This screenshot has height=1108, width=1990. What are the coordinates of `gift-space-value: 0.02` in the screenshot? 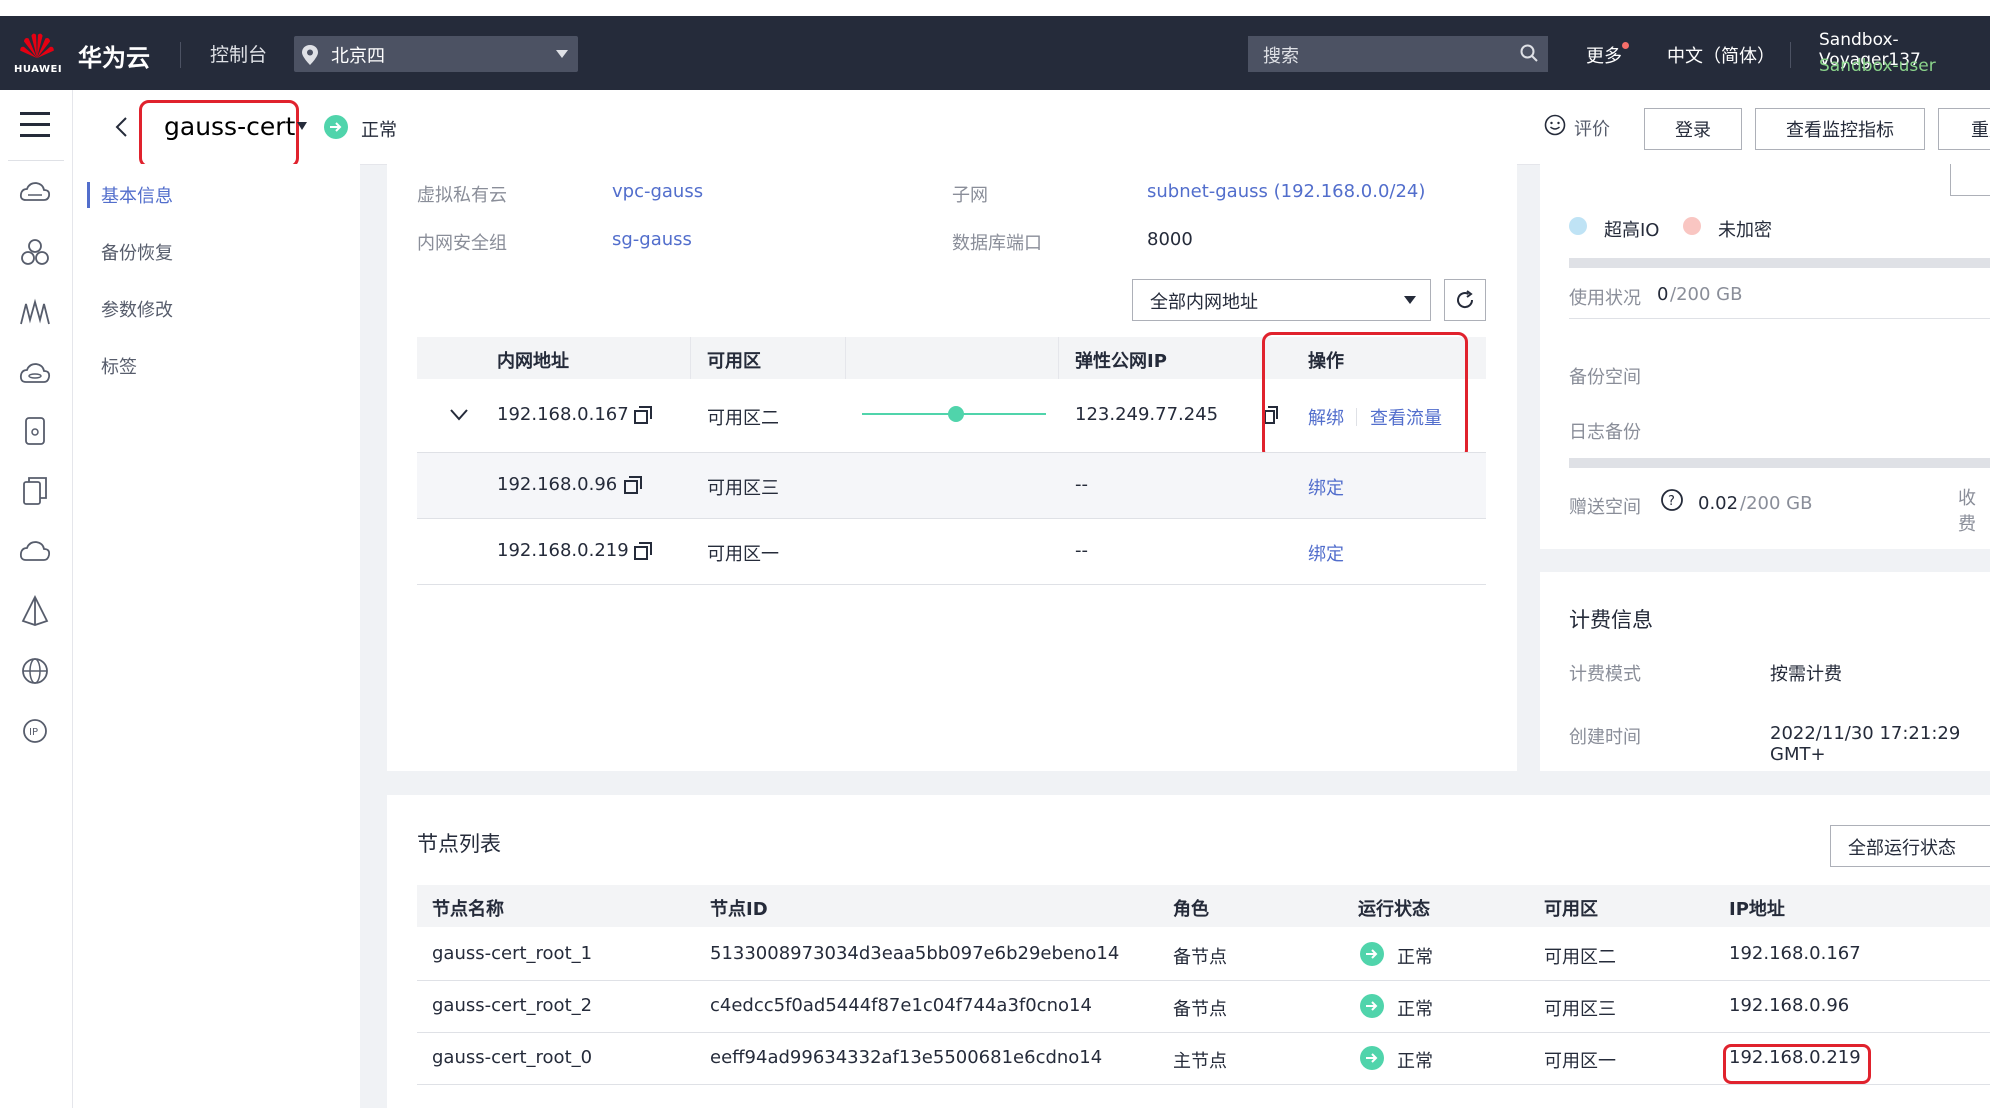 It's located at (1718, 503).